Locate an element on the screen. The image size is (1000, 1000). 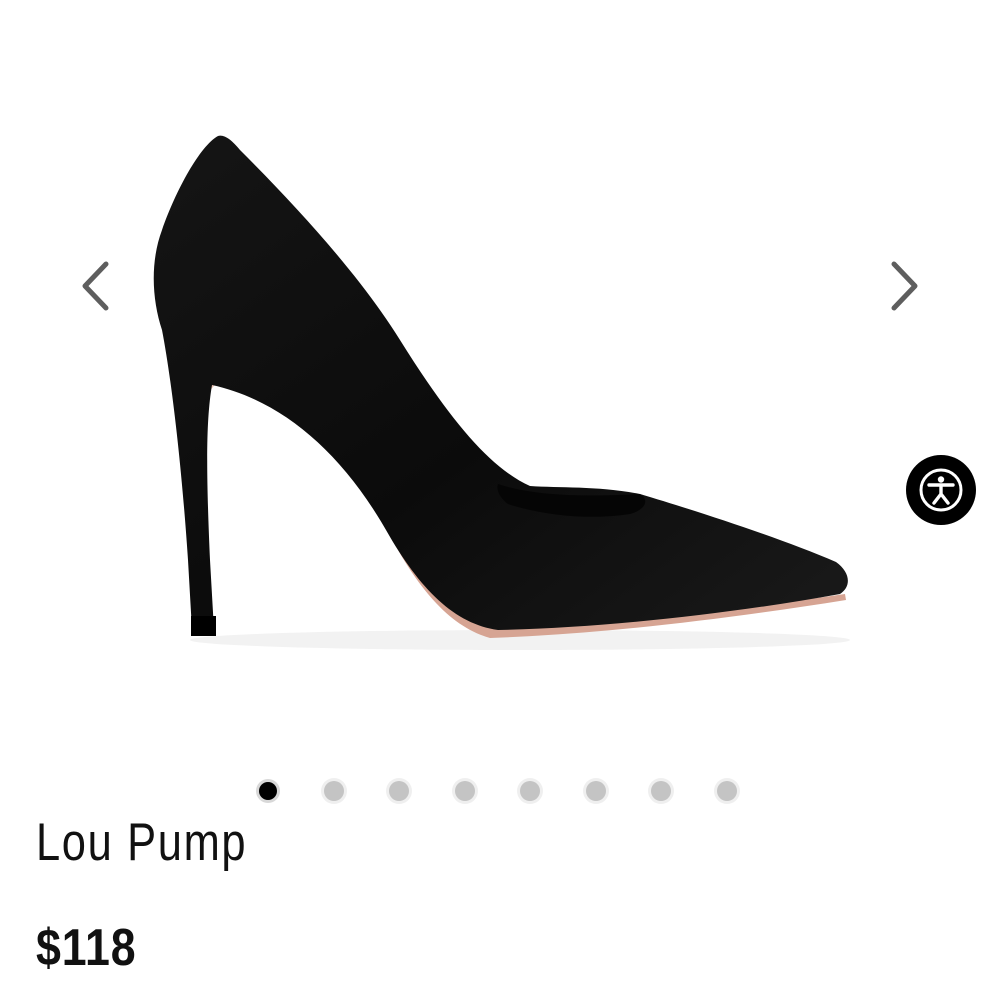
chevron-right-icon is located at coordinates (904, 286).